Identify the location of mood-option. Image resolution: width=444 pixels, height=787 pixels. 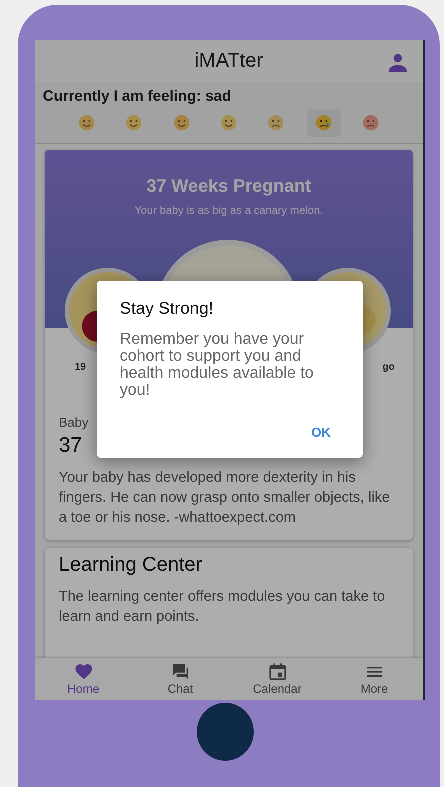
(323, 123).